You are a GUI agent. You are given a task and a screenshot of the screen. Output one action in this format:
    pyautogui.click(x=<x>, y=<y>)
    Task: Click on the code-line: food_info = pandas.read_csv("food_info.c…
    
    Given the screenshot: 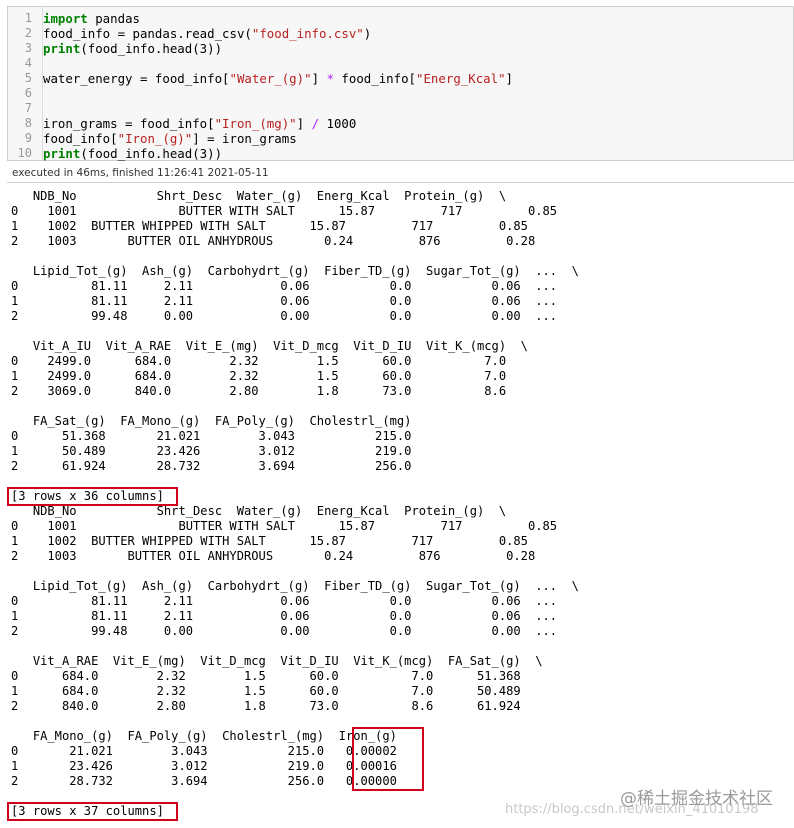 What is the action you would take?
    pyautogui.click(x=207, y=33)
    